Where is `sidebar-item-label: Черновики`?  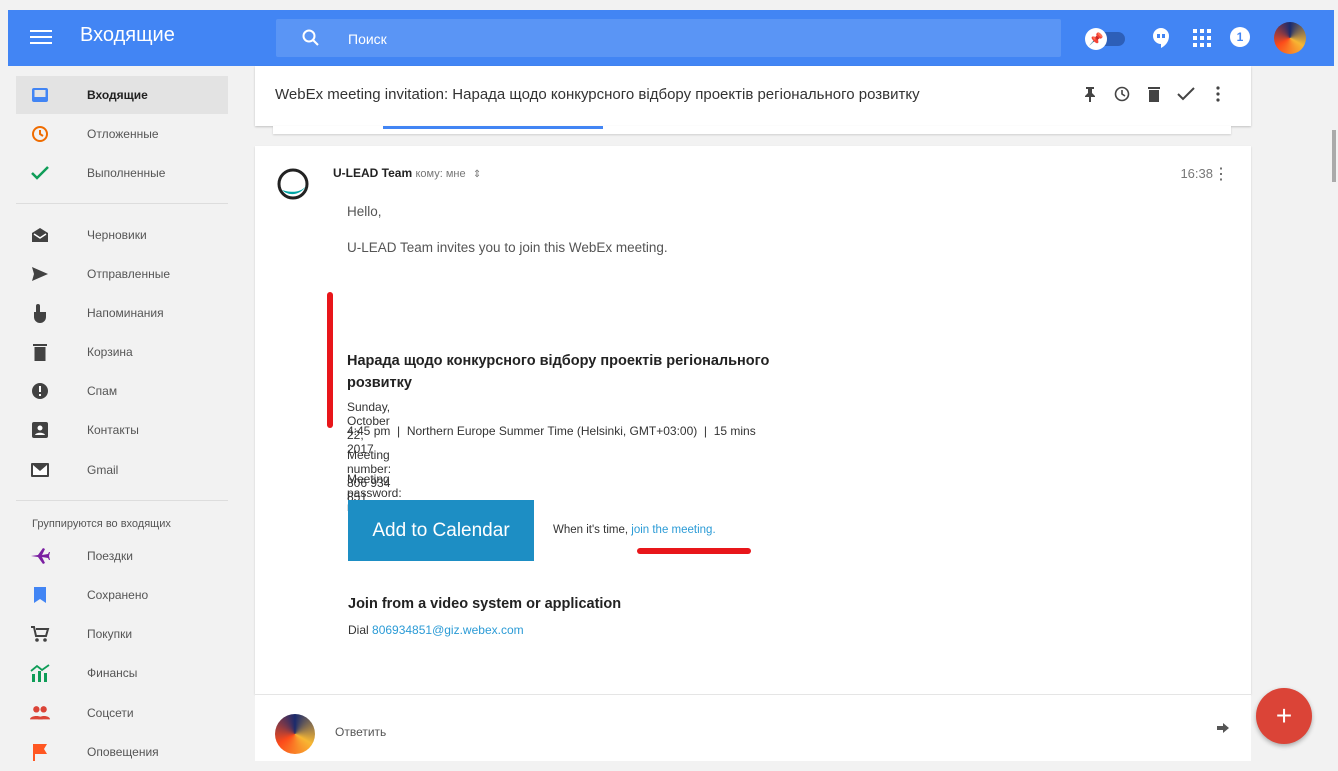 sidebar-item-label: Черновики is located at coordinates (117, 235).